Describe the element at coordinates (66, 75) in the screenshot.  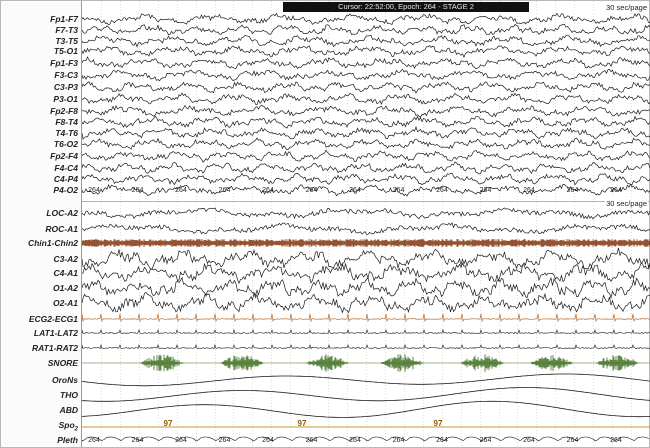
I see `channel-label-text: F3-C3` at that location.